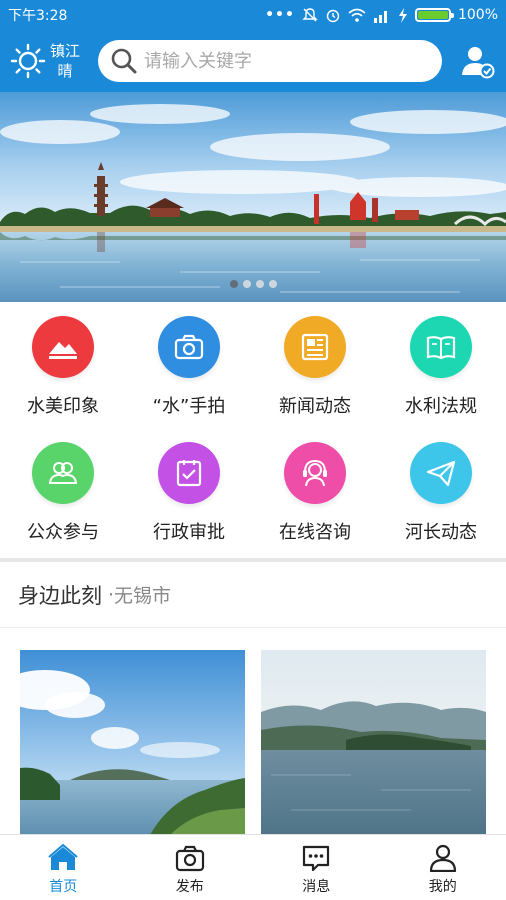  What do you see at coordinates (253, 595) in the screenshot?
I see `nearby-section-header: 身边此刻 · 无锡市` at bounding box center [253, 595].